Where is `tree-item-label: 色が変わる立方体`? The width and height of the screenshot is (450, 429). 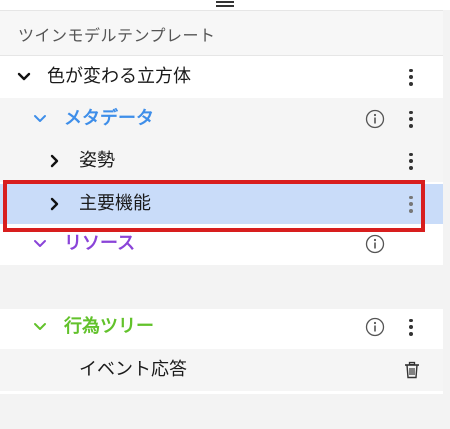
tree-item-label: 色が変わる立方体 is located at coordinates (119, 76).